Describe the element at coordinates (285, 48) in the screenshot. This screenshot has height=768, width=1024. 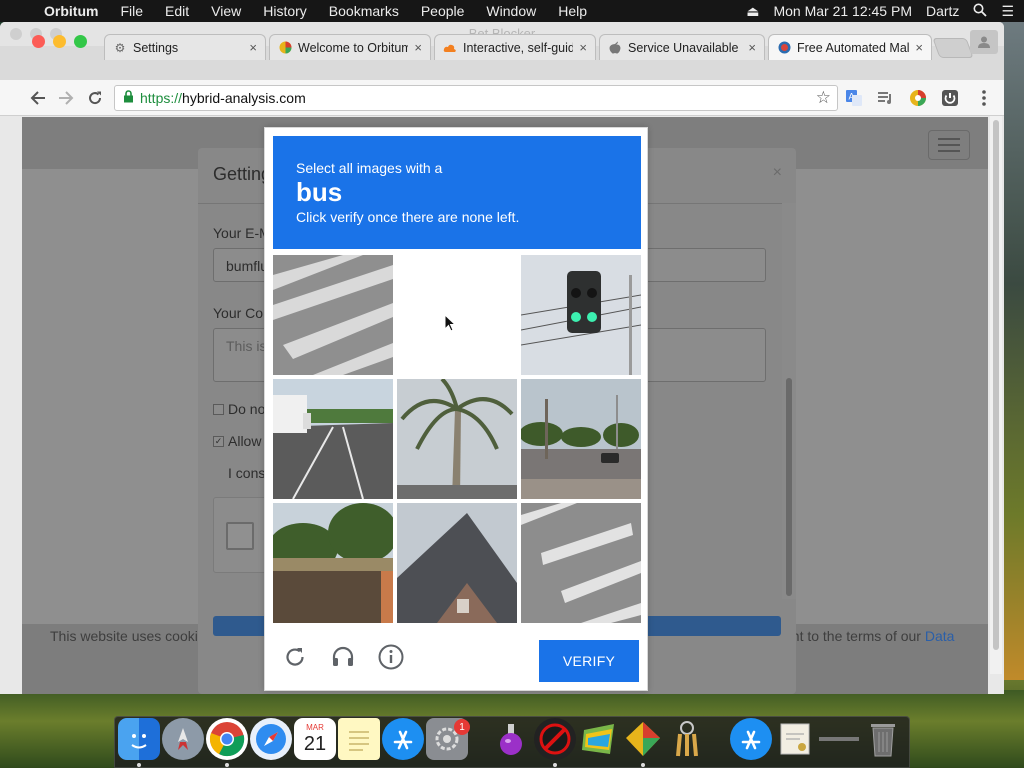
I see `orbitum-icon` at that location.